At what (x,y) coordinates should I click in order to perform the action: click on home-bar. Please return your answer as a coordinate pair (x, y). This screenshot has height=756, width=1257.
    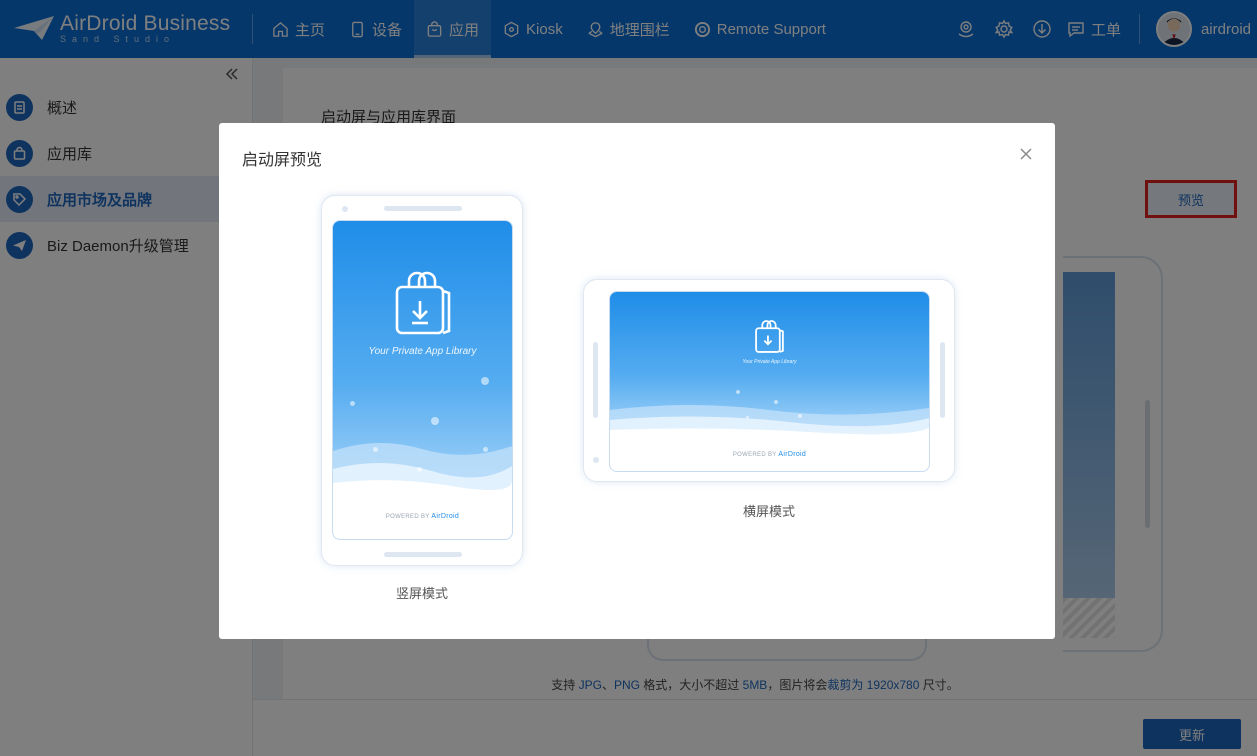
    Looking at the image, I should click on (423, 554).